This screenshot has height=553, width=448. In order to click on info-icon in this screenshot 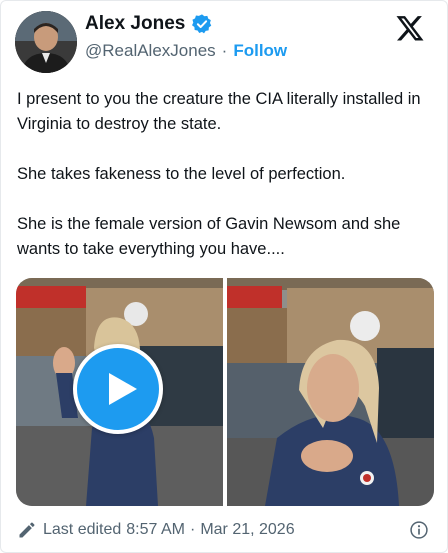, I will do `click(419, 530)`.